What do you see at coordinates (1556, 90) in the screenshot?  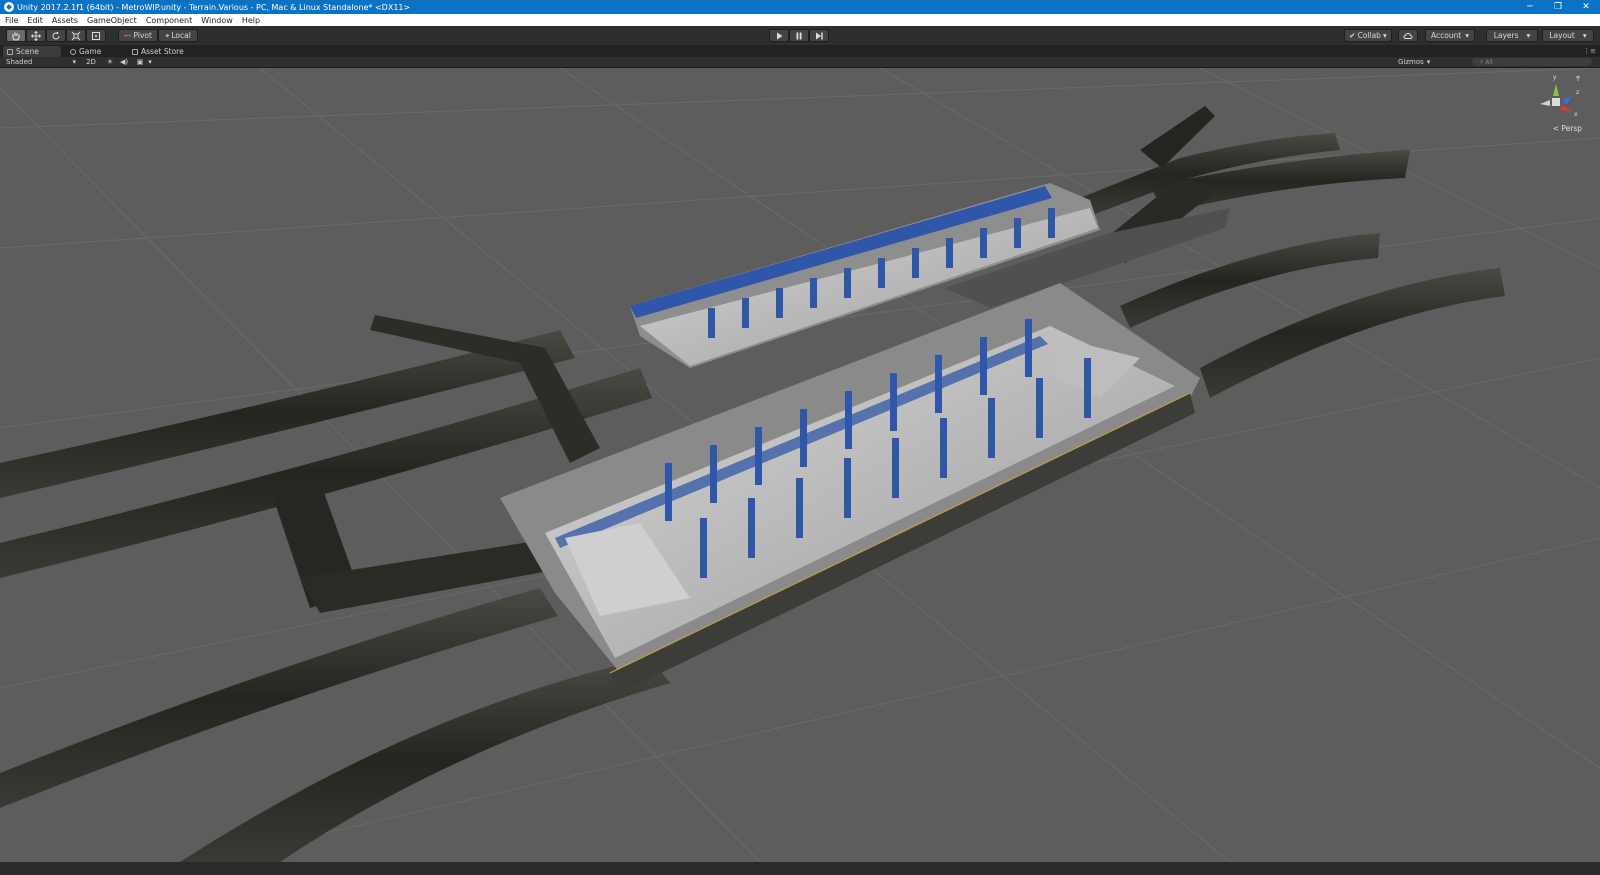 I see `gizmo-y-axis` at bounding box center [1556, 90].